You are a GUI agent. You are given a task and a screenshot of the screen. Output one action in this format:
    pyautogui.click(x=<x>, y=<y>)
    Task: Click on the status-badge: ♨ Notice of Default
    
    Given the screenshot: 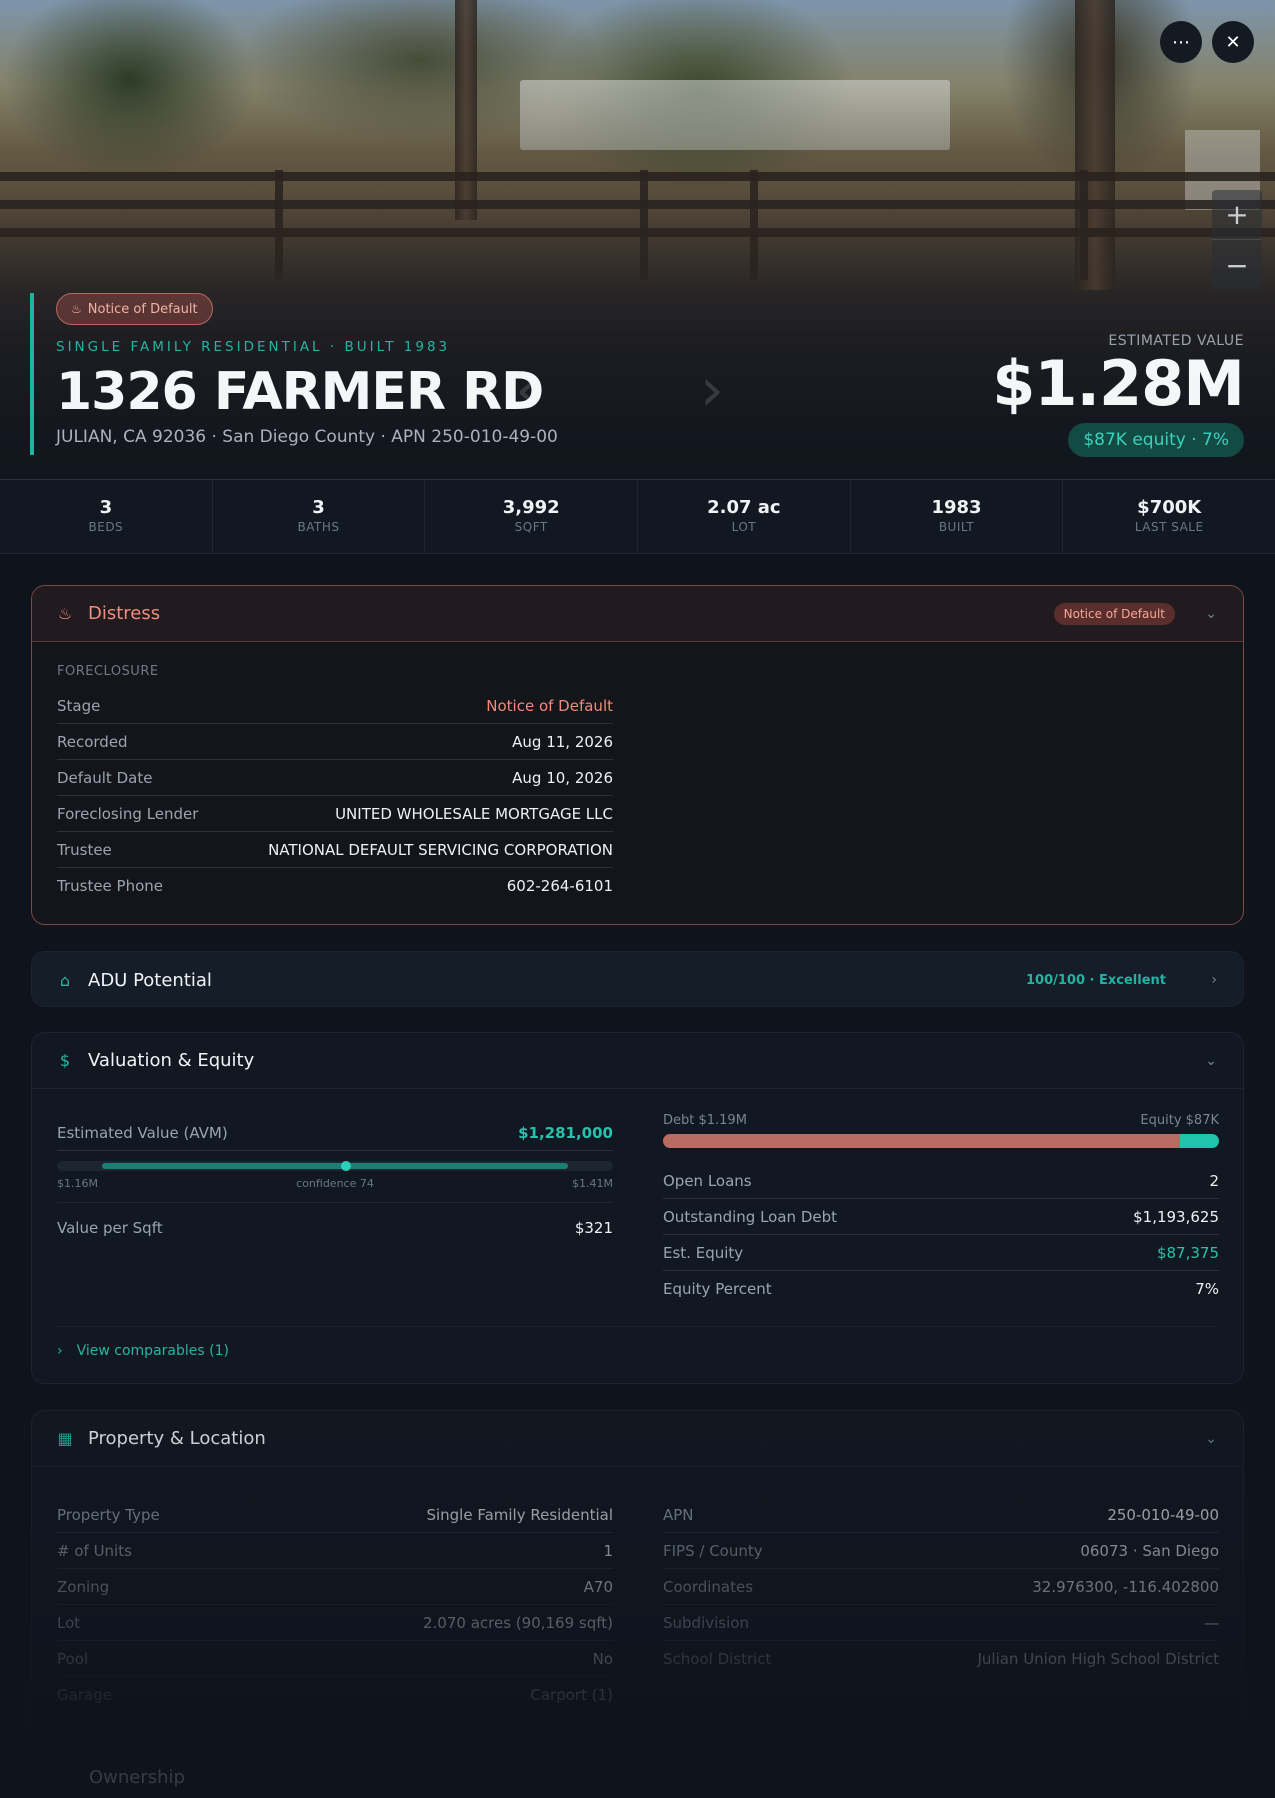 What is the action you would take?
    pyautogui.click(x=134, y=309)
    